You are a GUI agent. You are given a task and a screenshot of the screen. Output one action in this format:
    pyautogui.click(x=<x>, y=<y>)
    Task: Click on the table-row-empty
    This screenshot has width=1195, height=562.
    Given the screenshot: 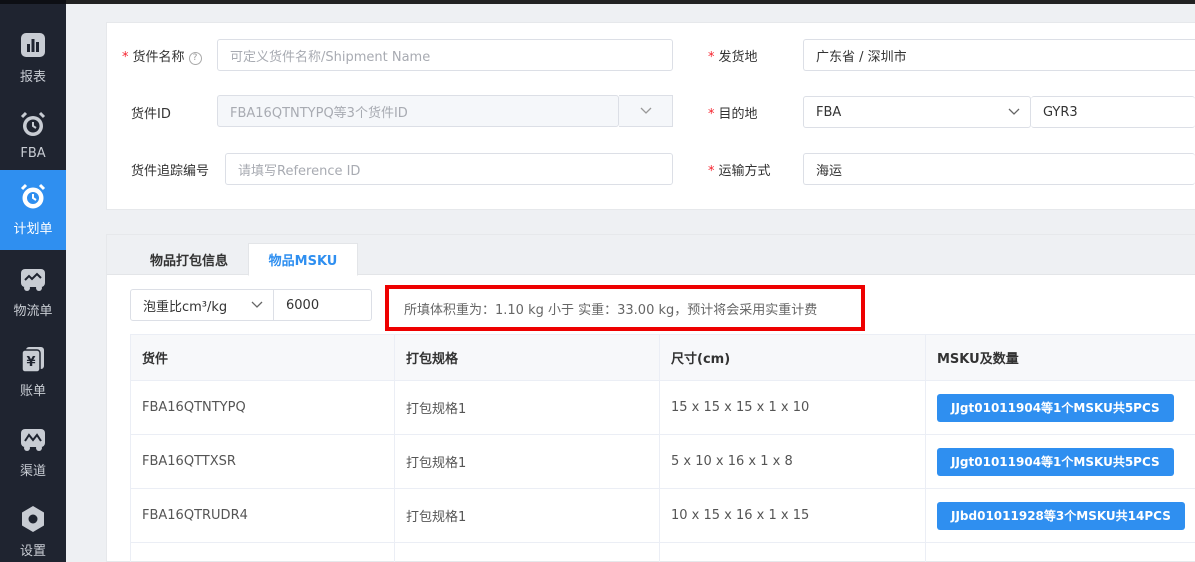 What is the action you would take?
    pyautogui.click(x=662, y=552)
    